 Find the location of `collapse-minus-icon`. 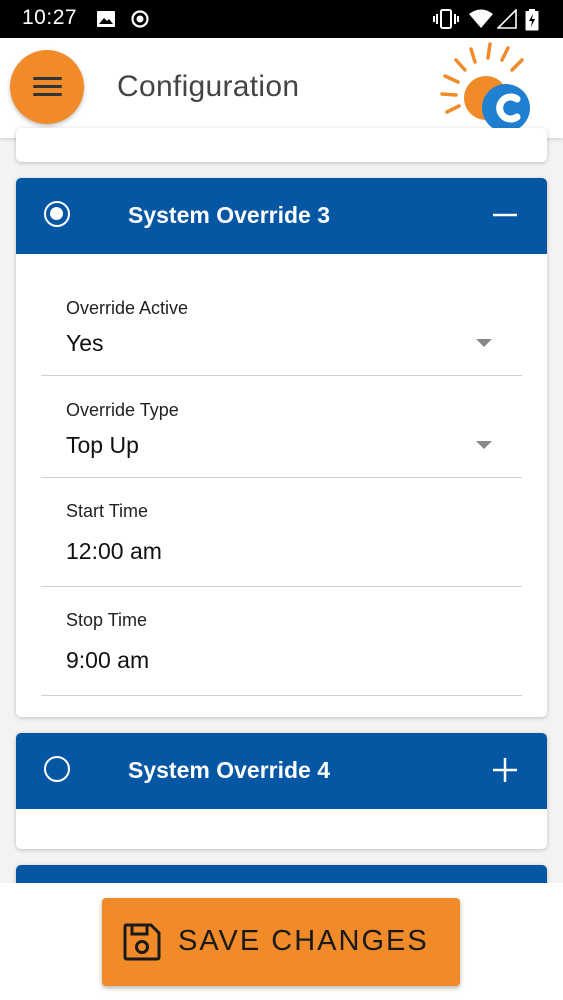

collapse-minus-icon is located at coordinates (505, 215).